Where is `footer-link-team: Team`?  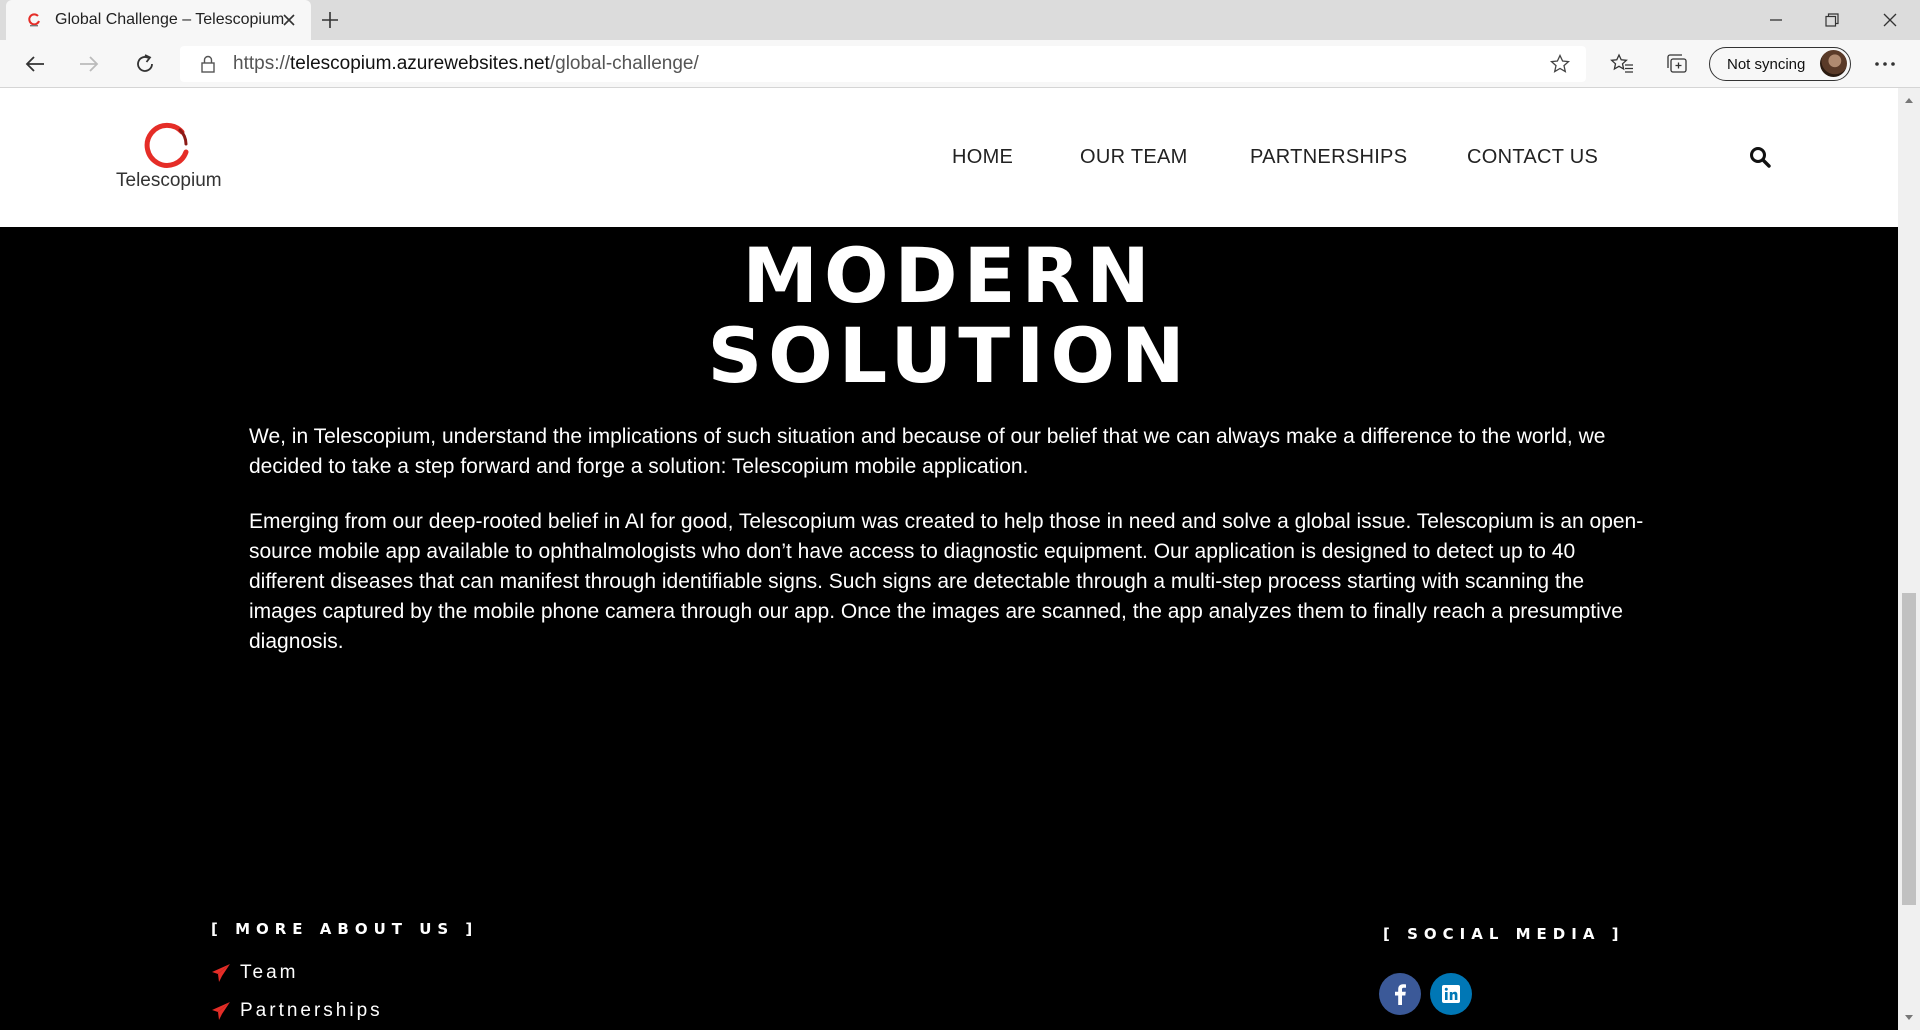
footer-link-team: Team is located at coordinates (254, 973).